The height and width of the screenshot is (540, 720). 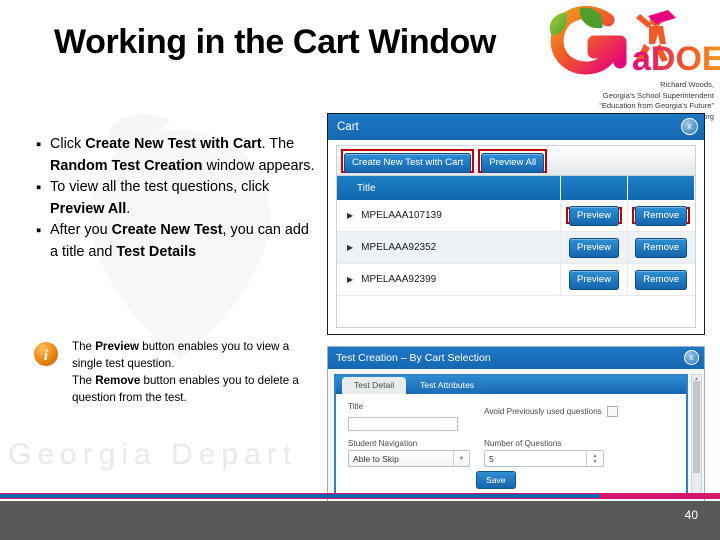 I want to click on number-of-questions-label: Number of Questions, so click(x=523, y=443).